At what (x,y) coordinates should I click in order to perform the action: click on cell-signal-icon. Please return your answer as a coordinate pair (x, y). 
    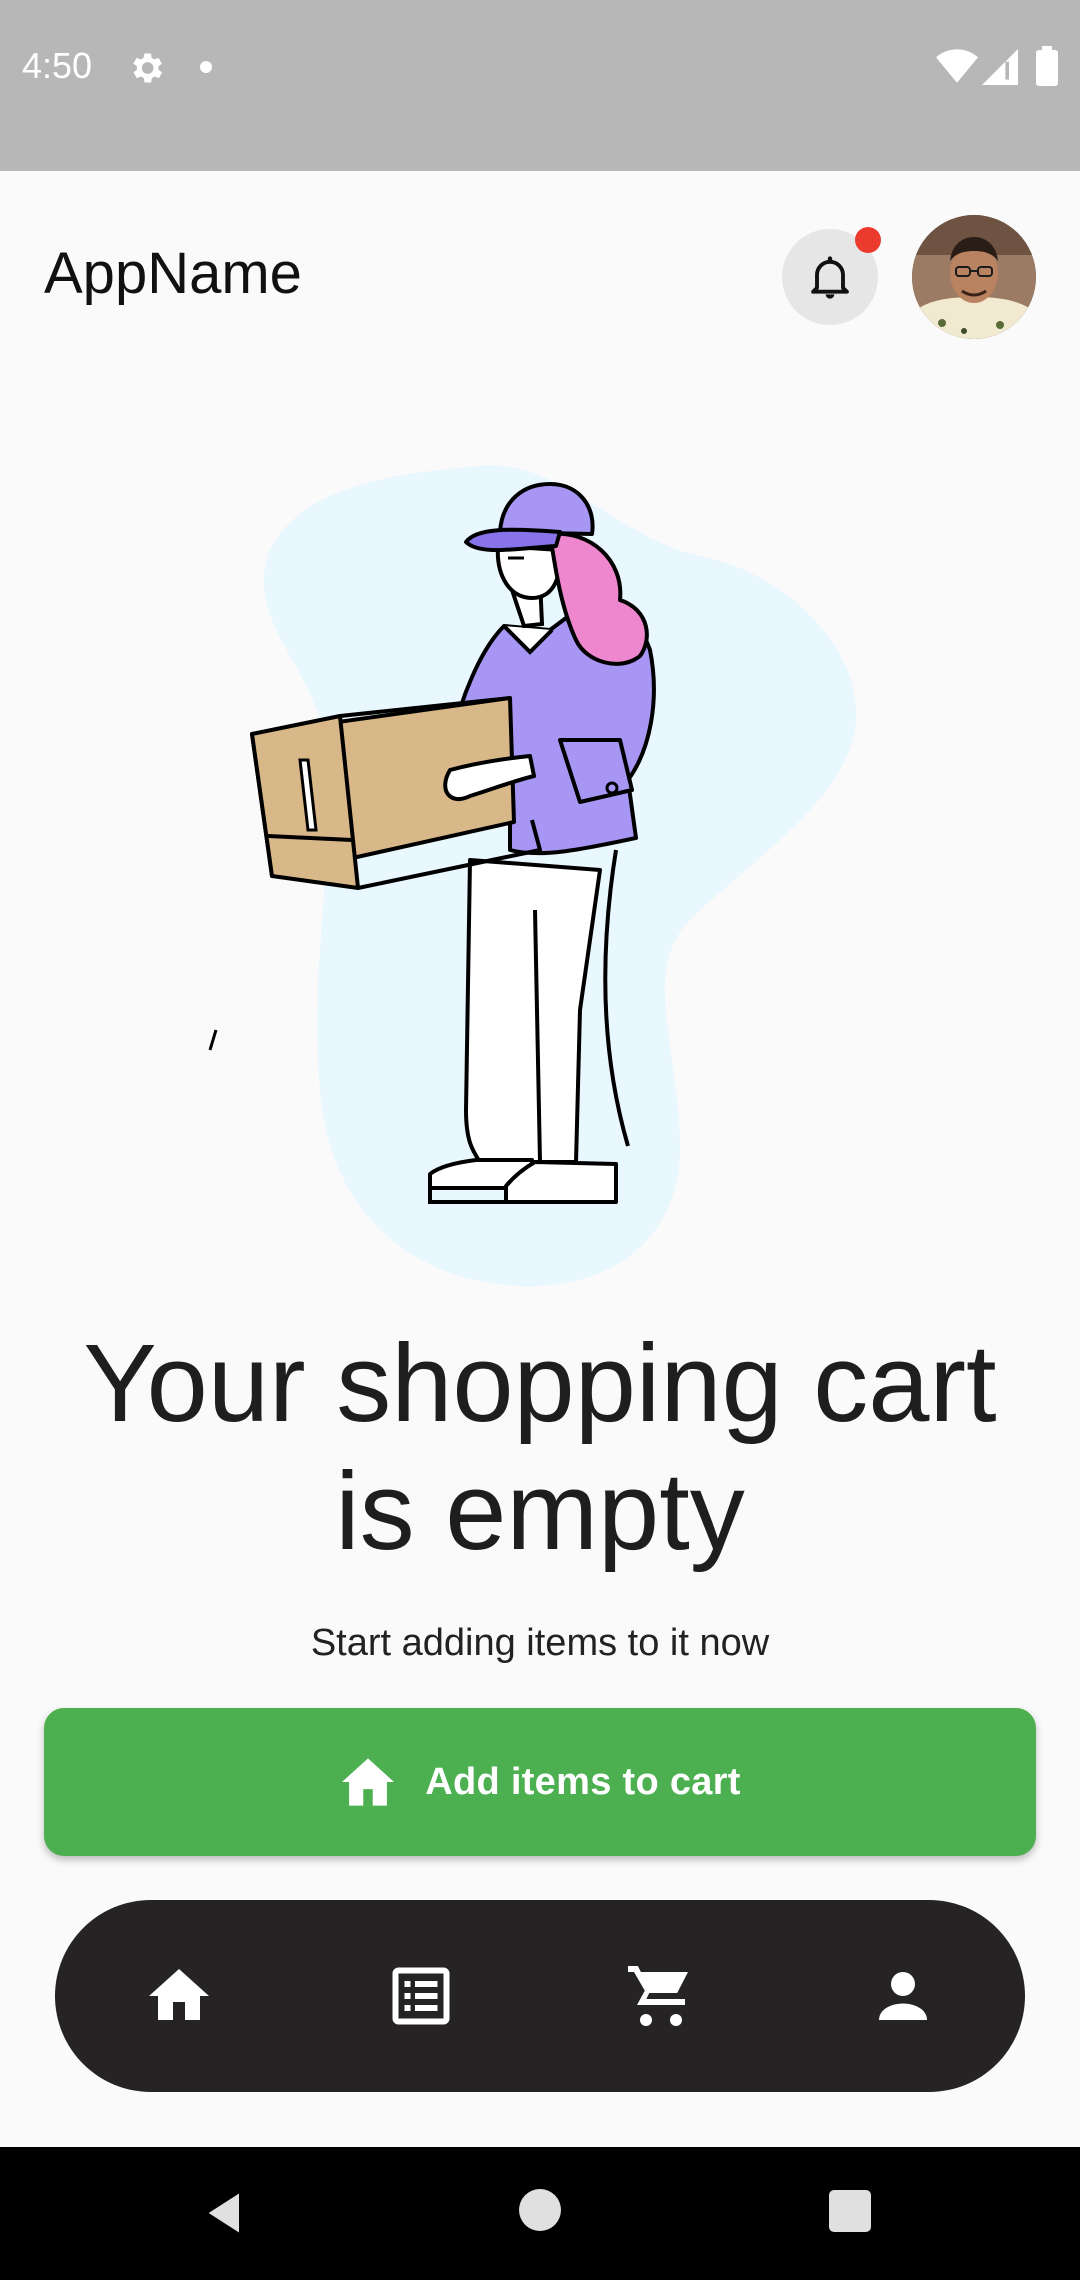
    Looking at the image, I should click on (1000, 67).